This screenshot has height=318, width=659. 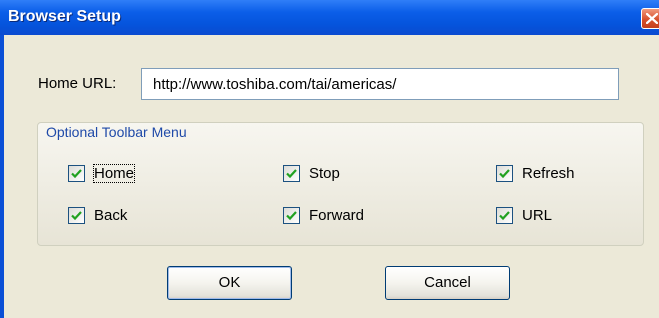 I want to click on checkbox-forward-label: Forward, so click(x=336, y=215).